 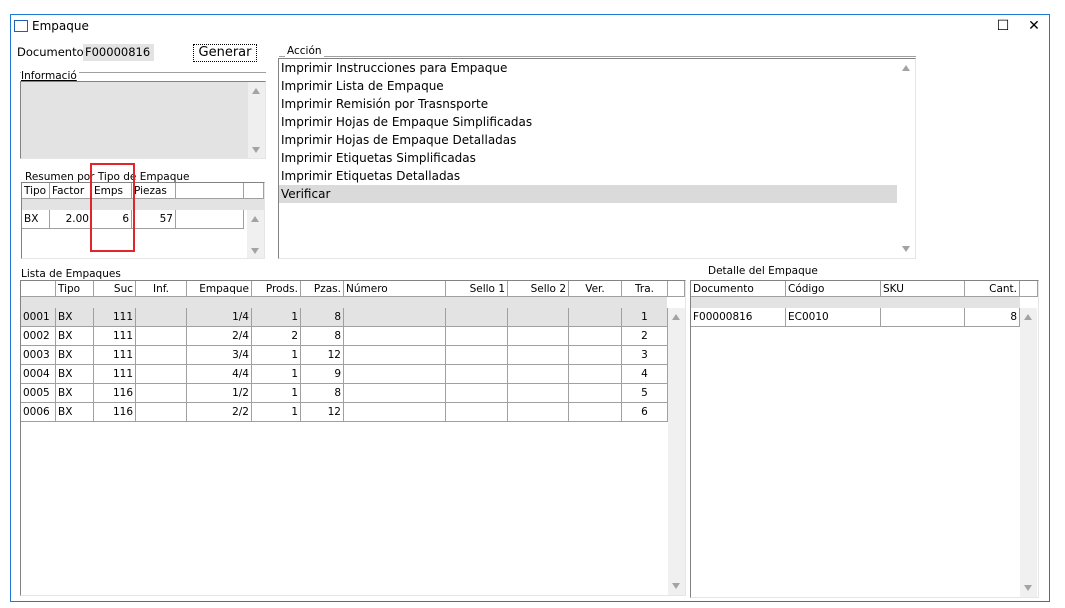 What do you see at coordinates (225, 53) in the screenshot?
I see `generar-button: Generar` at bounding box center [225, 53].